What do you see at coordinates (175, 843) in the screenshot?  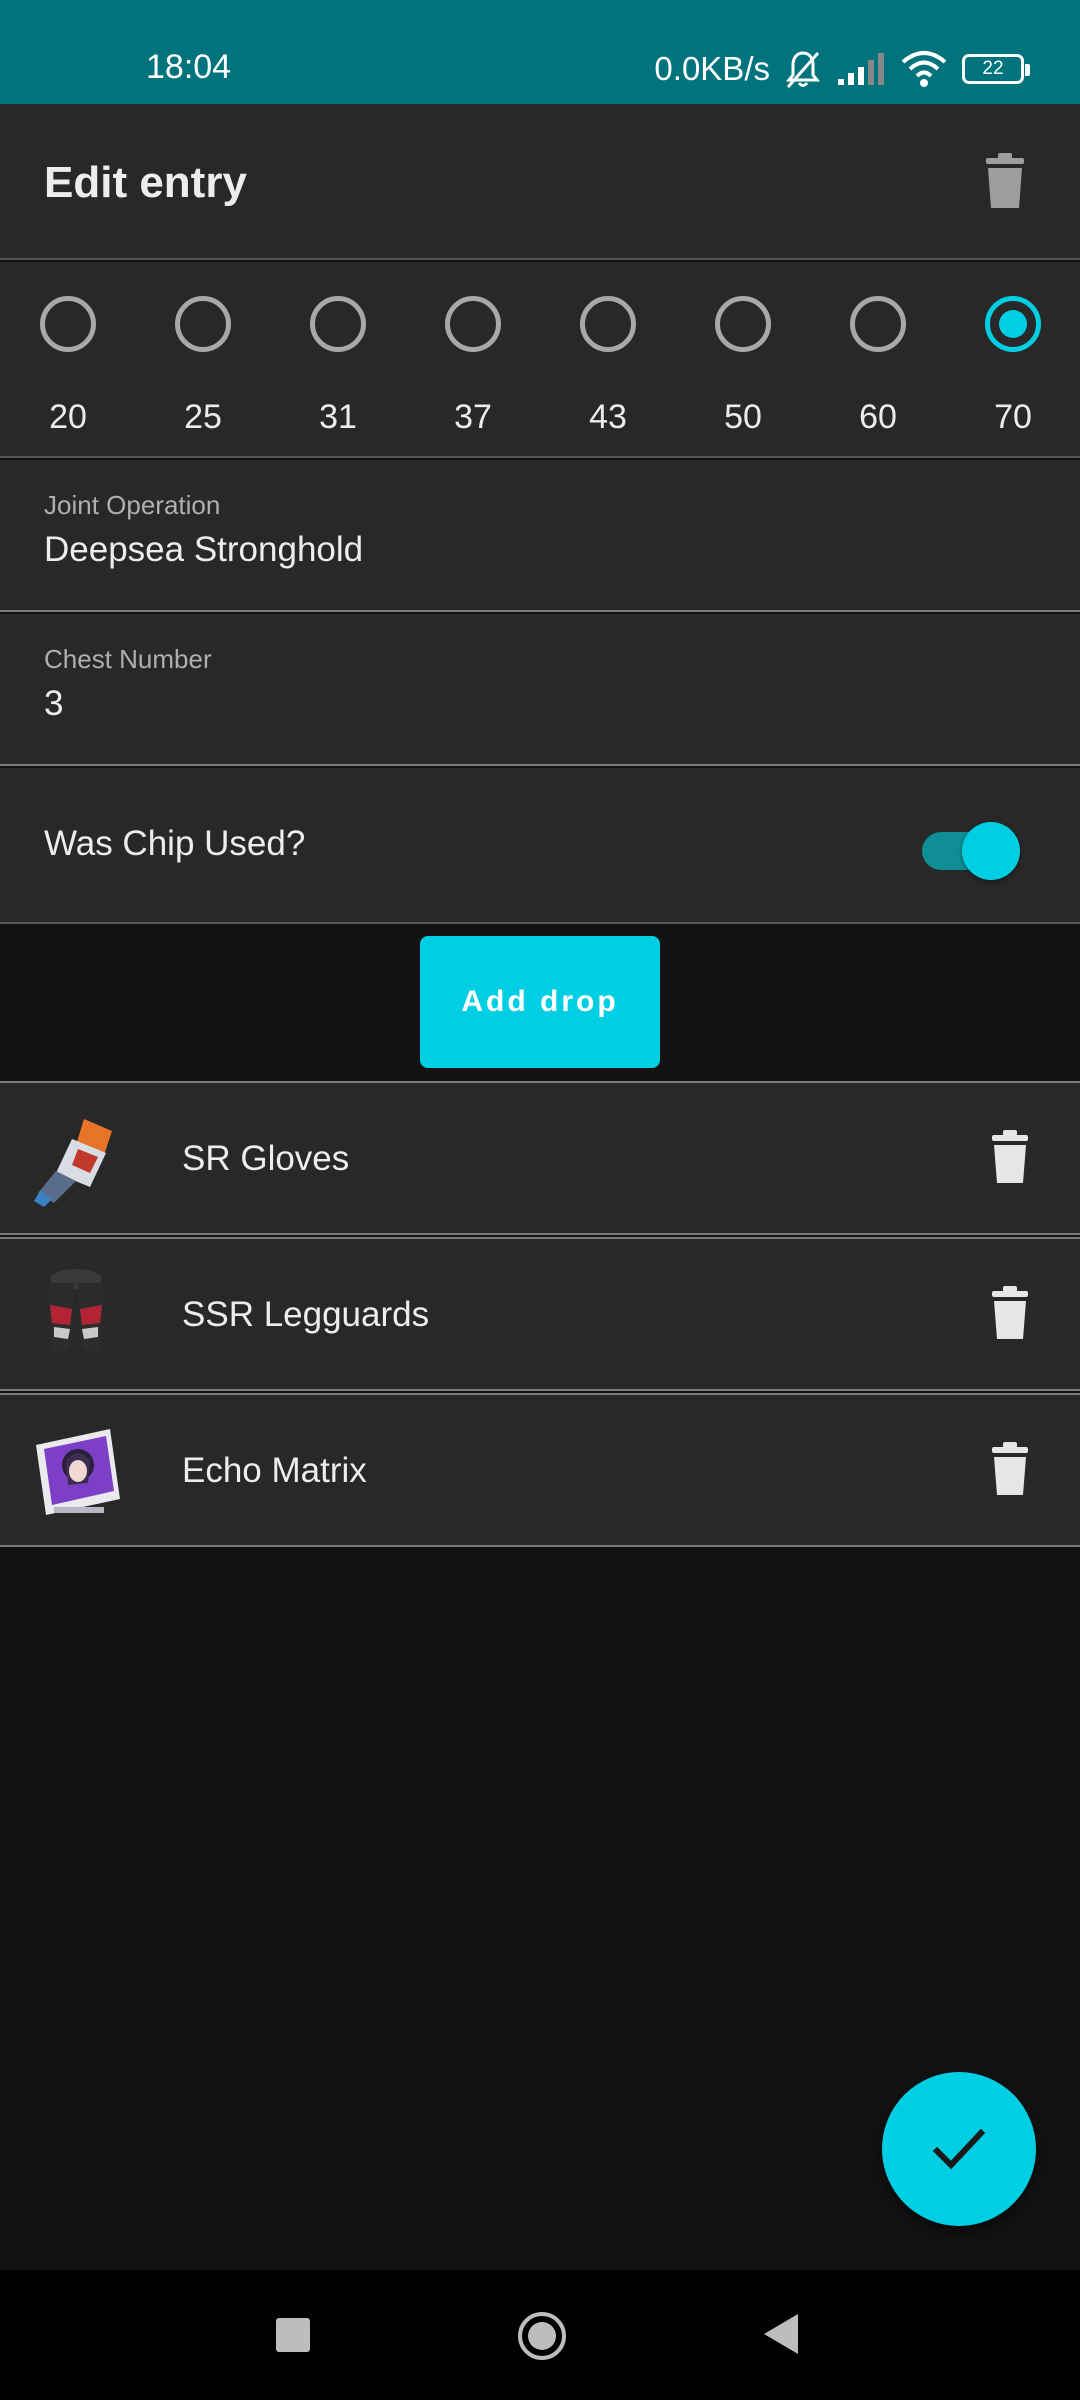 I see `chip-used-label: Was Chip Used?` at bounding box center [175, 843].